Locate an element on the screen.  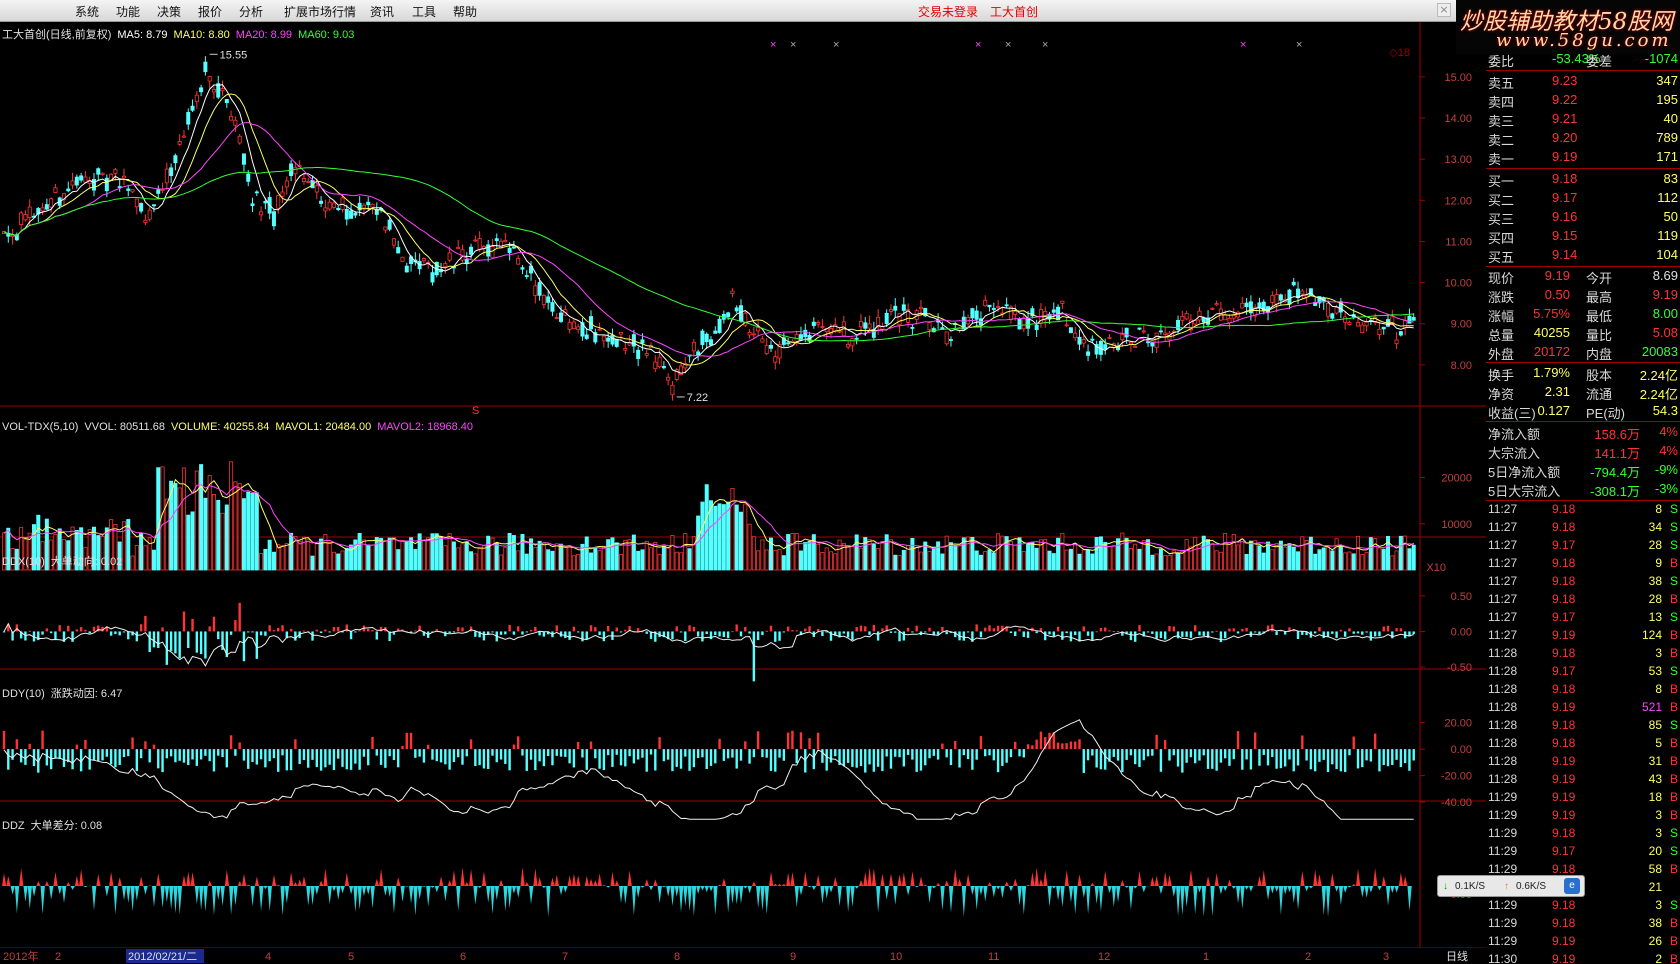
ddx-line is located at coordinates (708, 644).